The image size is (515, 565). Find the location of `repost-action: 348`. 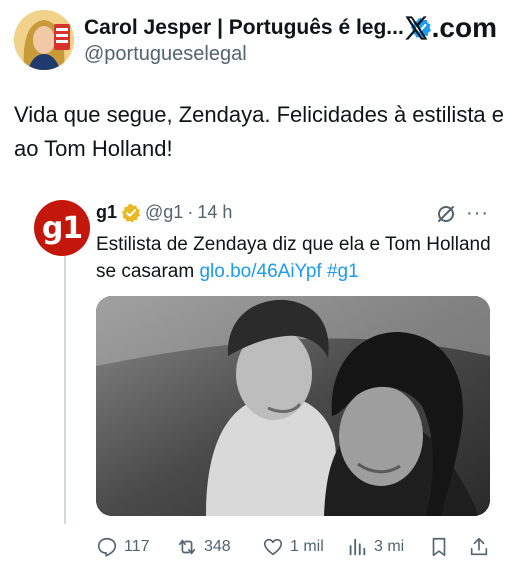

repost-action: 348 is located at coordinates (203, 547).